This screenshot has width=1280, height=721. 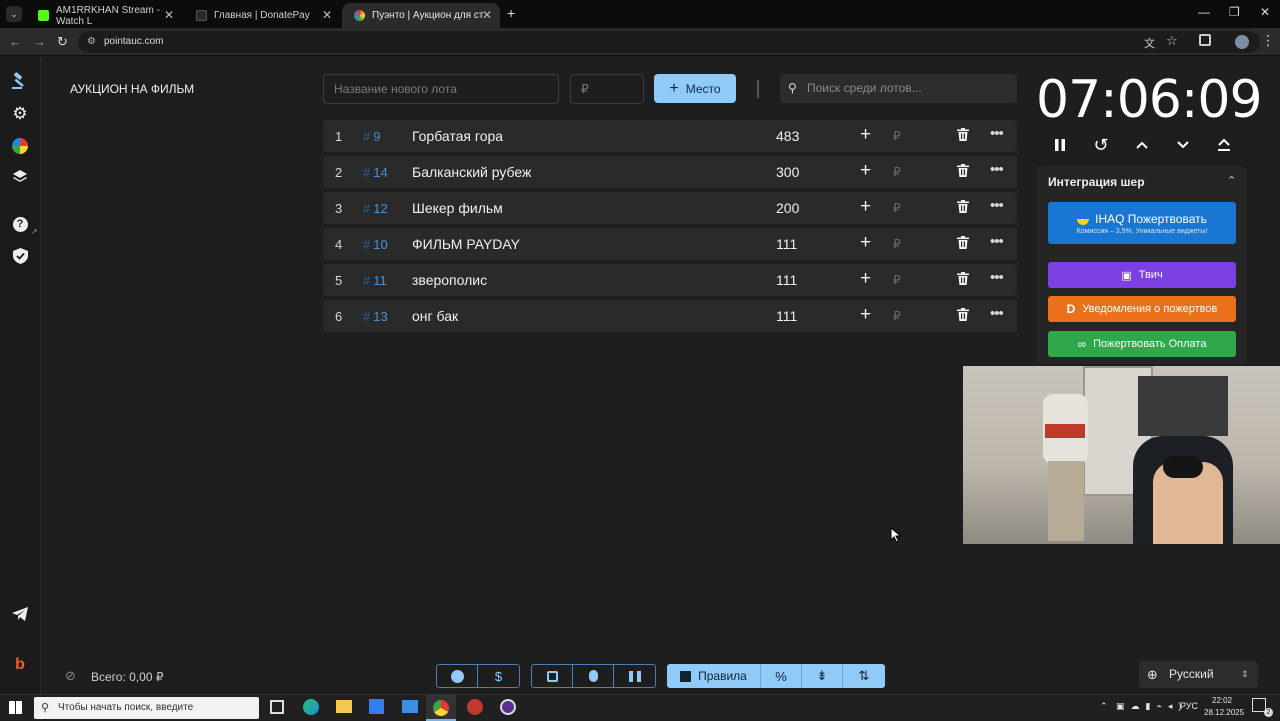 I want to click on gavel-icon, so click(x=20, y=81).